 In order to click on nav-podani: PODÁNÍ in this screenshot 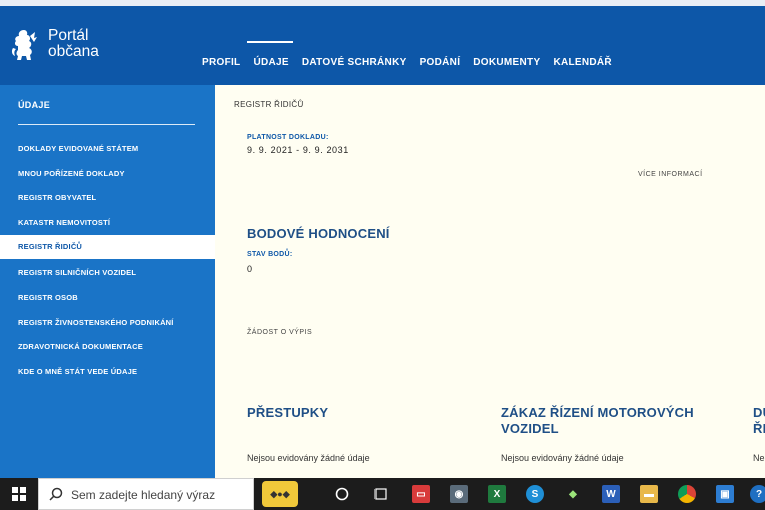, I will do `click(440, 62)`.